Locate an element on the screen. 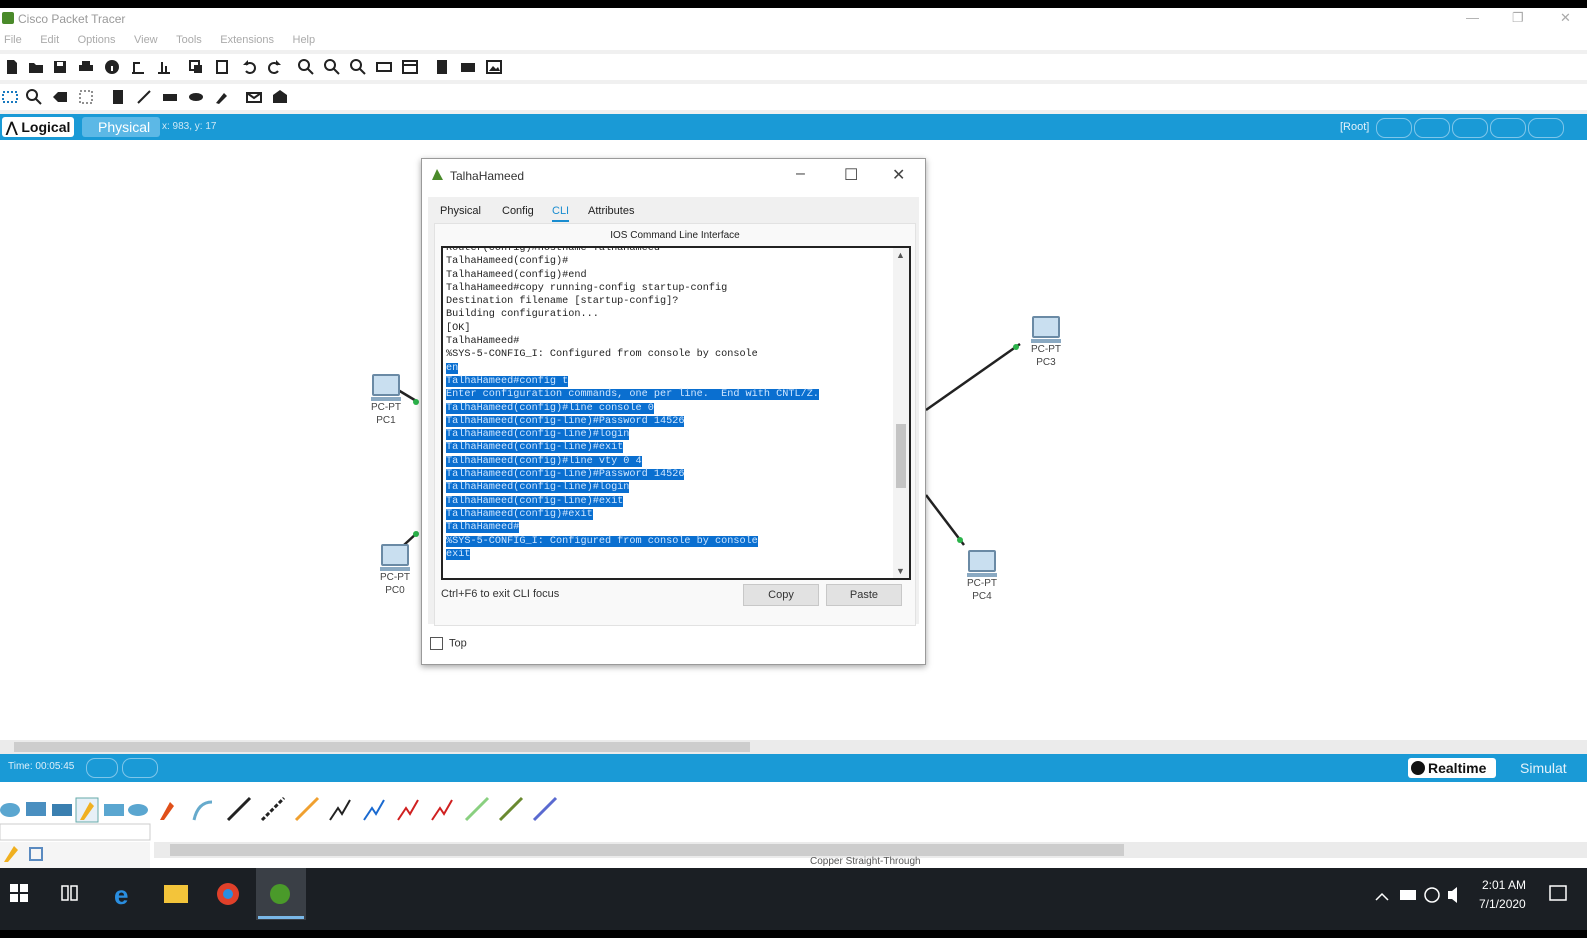 This screenshot has height=938, width=1587. workspace-horizontal-scrollbar is located at coordinates (793, 747).